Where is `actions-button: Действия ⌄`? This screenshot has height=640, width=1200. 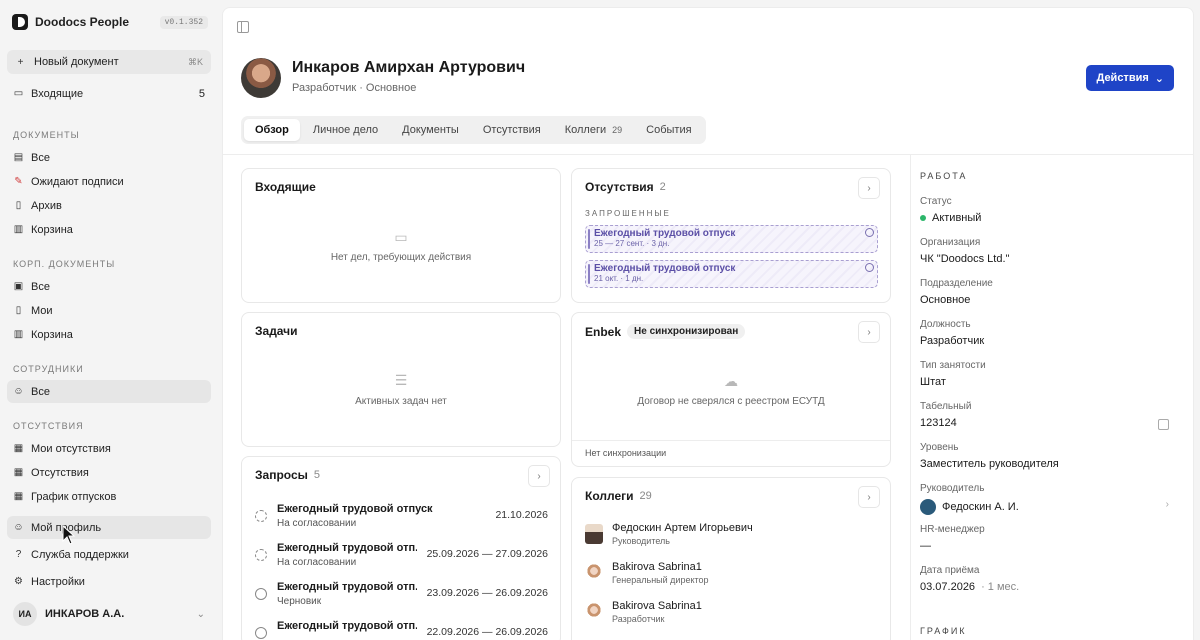 actions-button: Действия ⌄ is located at coordinates (1130, 78).